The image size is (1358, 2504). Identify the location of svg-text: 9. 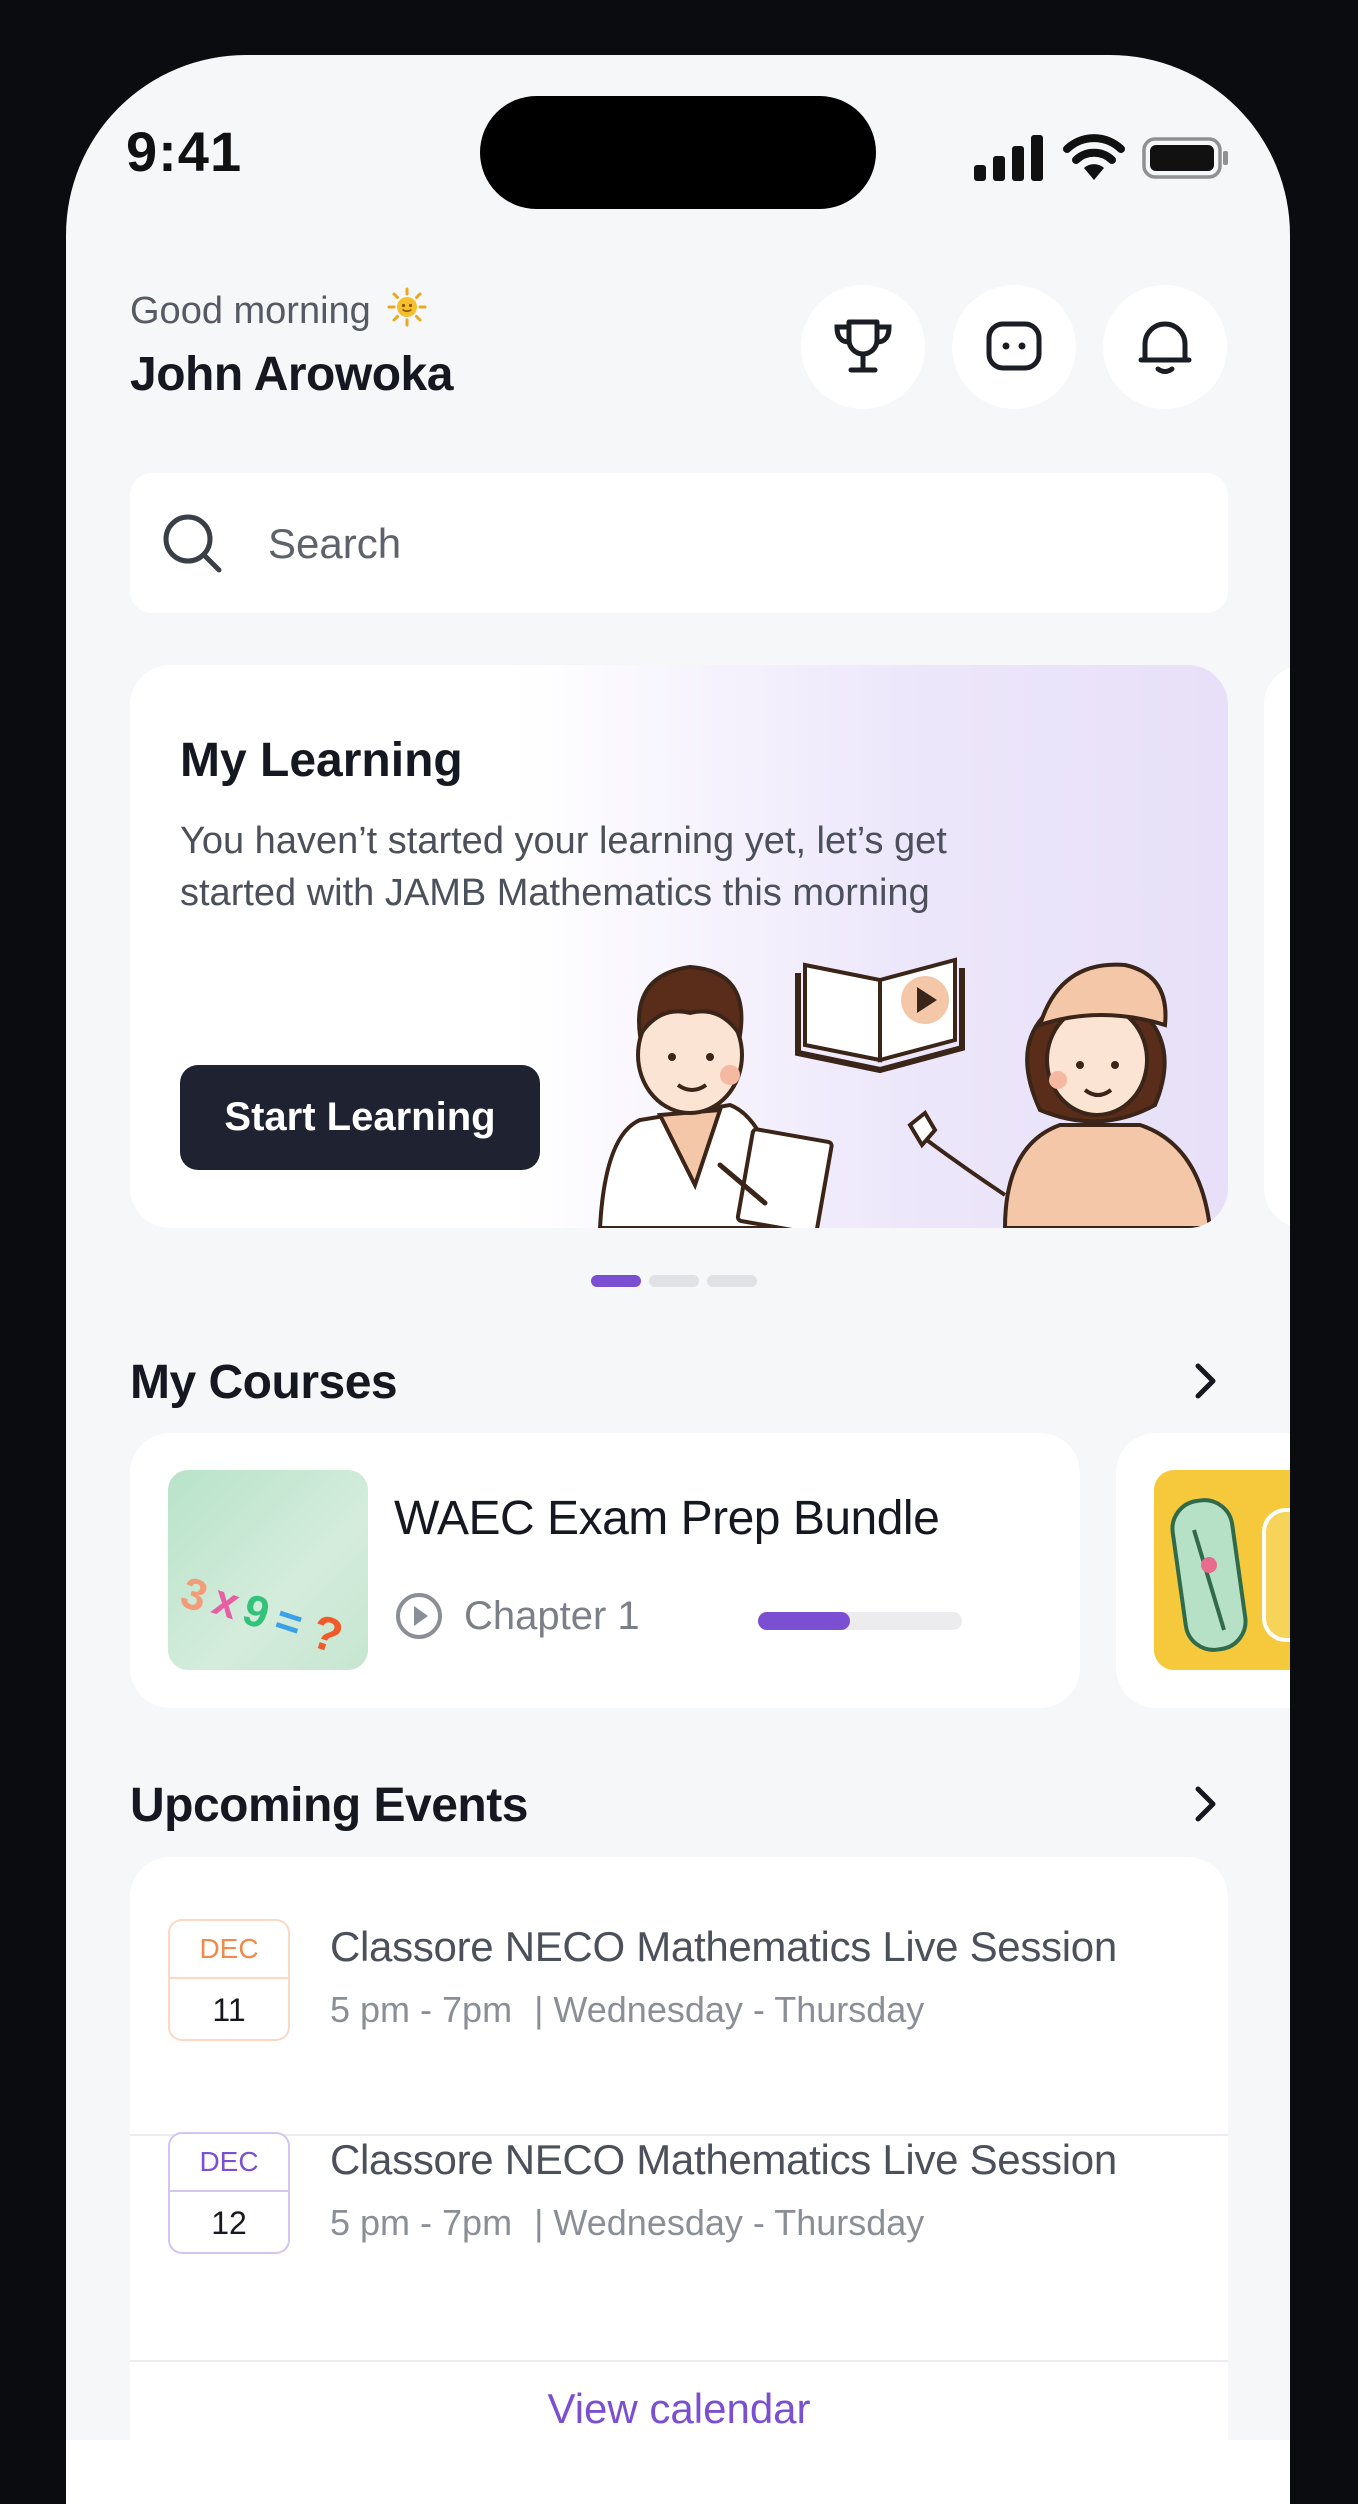
(256, 1612).